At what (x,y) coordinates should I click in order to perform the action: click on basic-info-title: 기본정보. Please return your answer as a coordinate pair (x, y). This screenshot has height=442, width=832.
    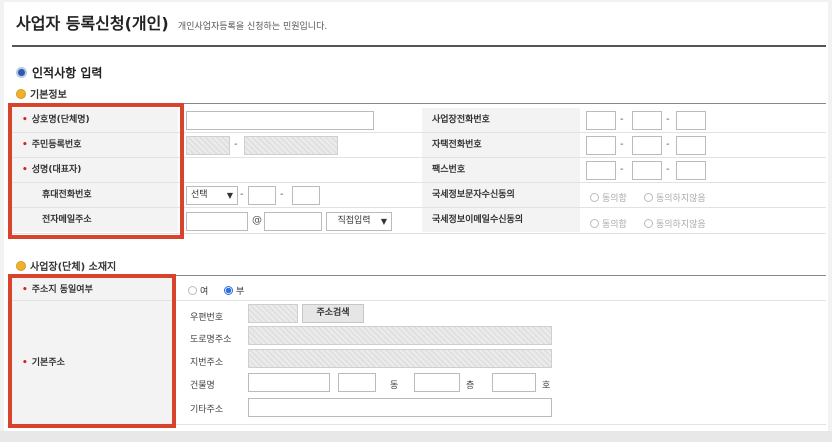
    Looking at the image, I should click on (48, 95).